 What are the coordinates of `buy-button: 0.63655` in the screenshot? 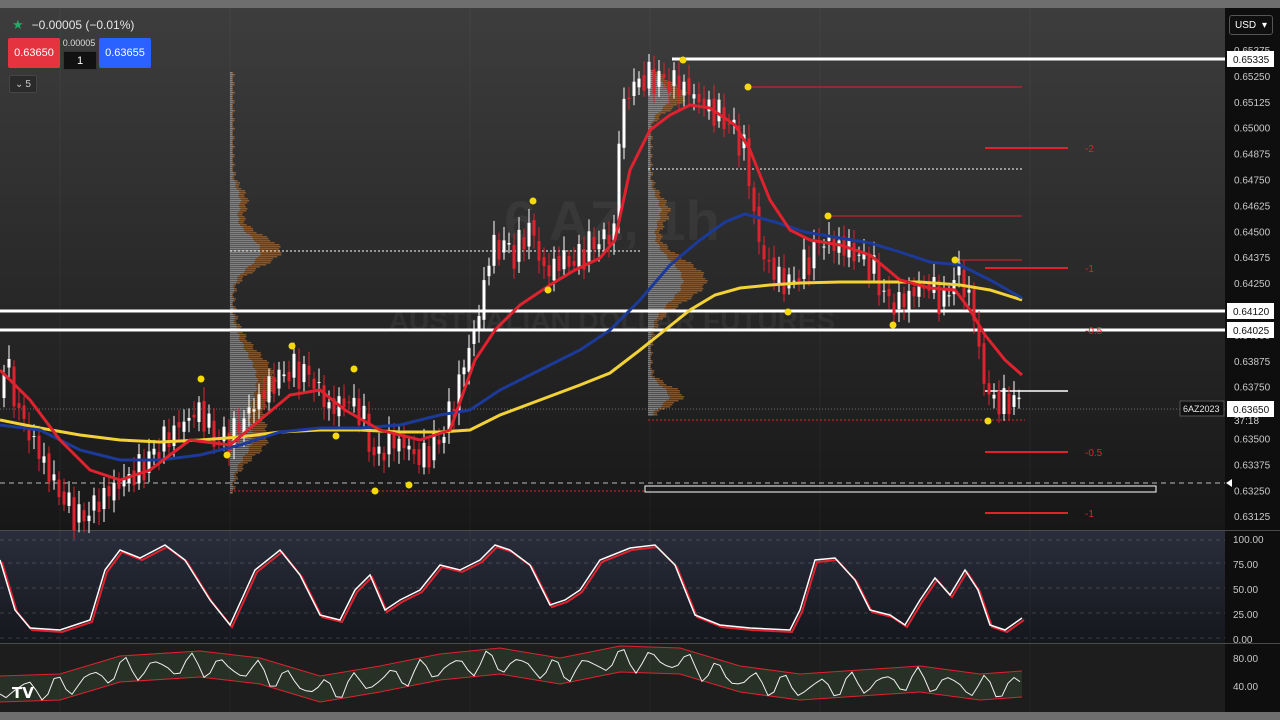 It's located at (125, 53).